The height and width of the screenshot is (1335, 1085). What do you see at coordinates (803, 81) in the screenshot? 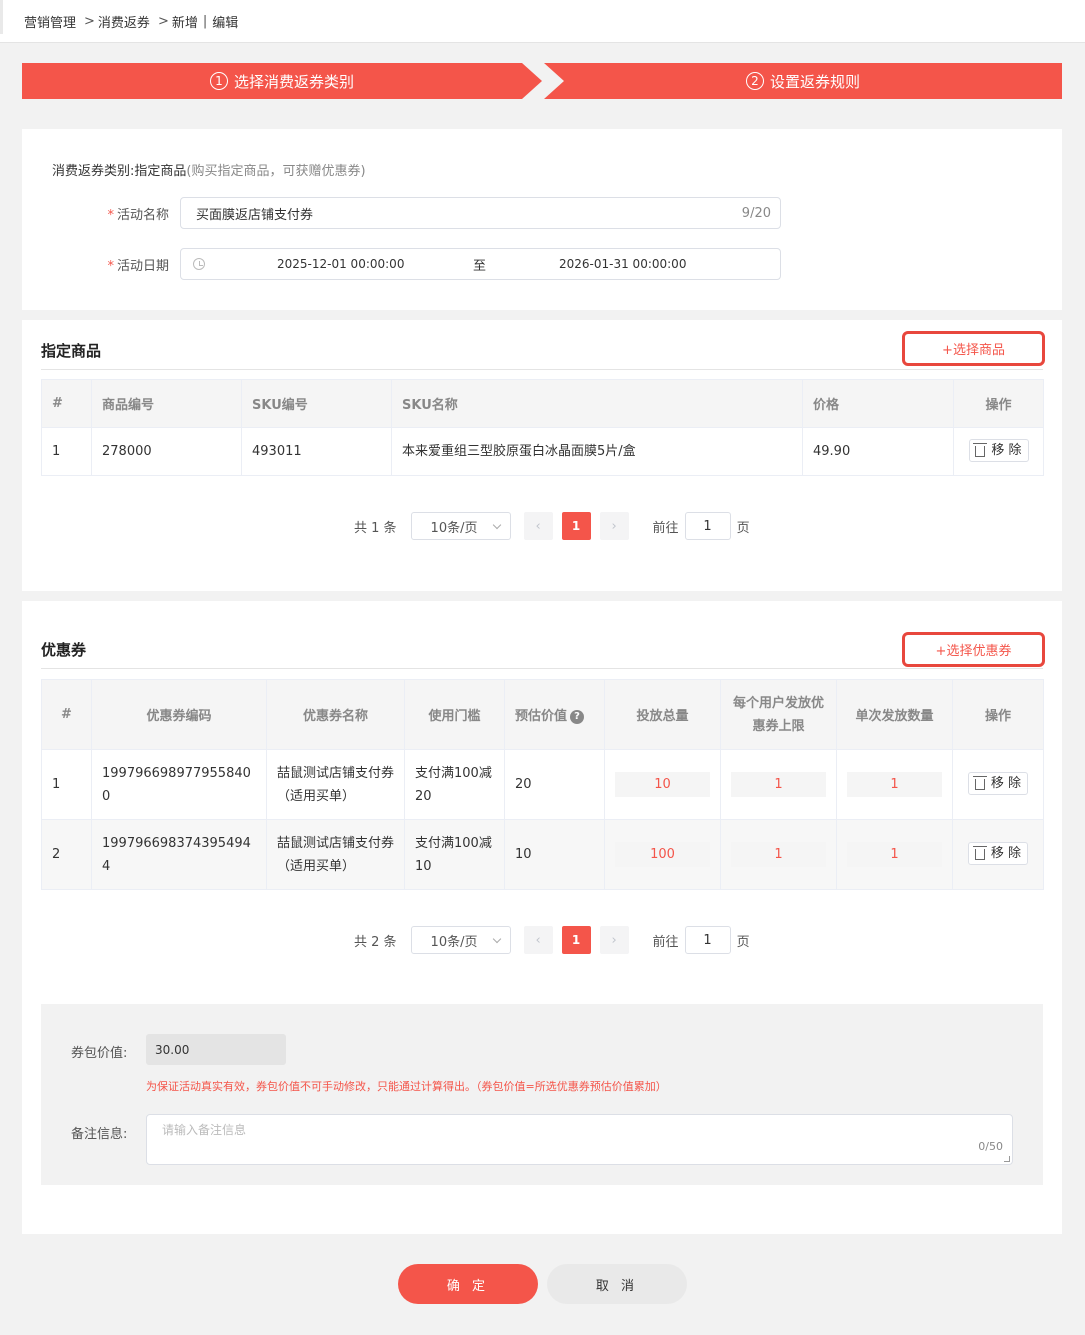
I see `step-set-rules: 2 设置返券规则` at bounding box center [803, 81].